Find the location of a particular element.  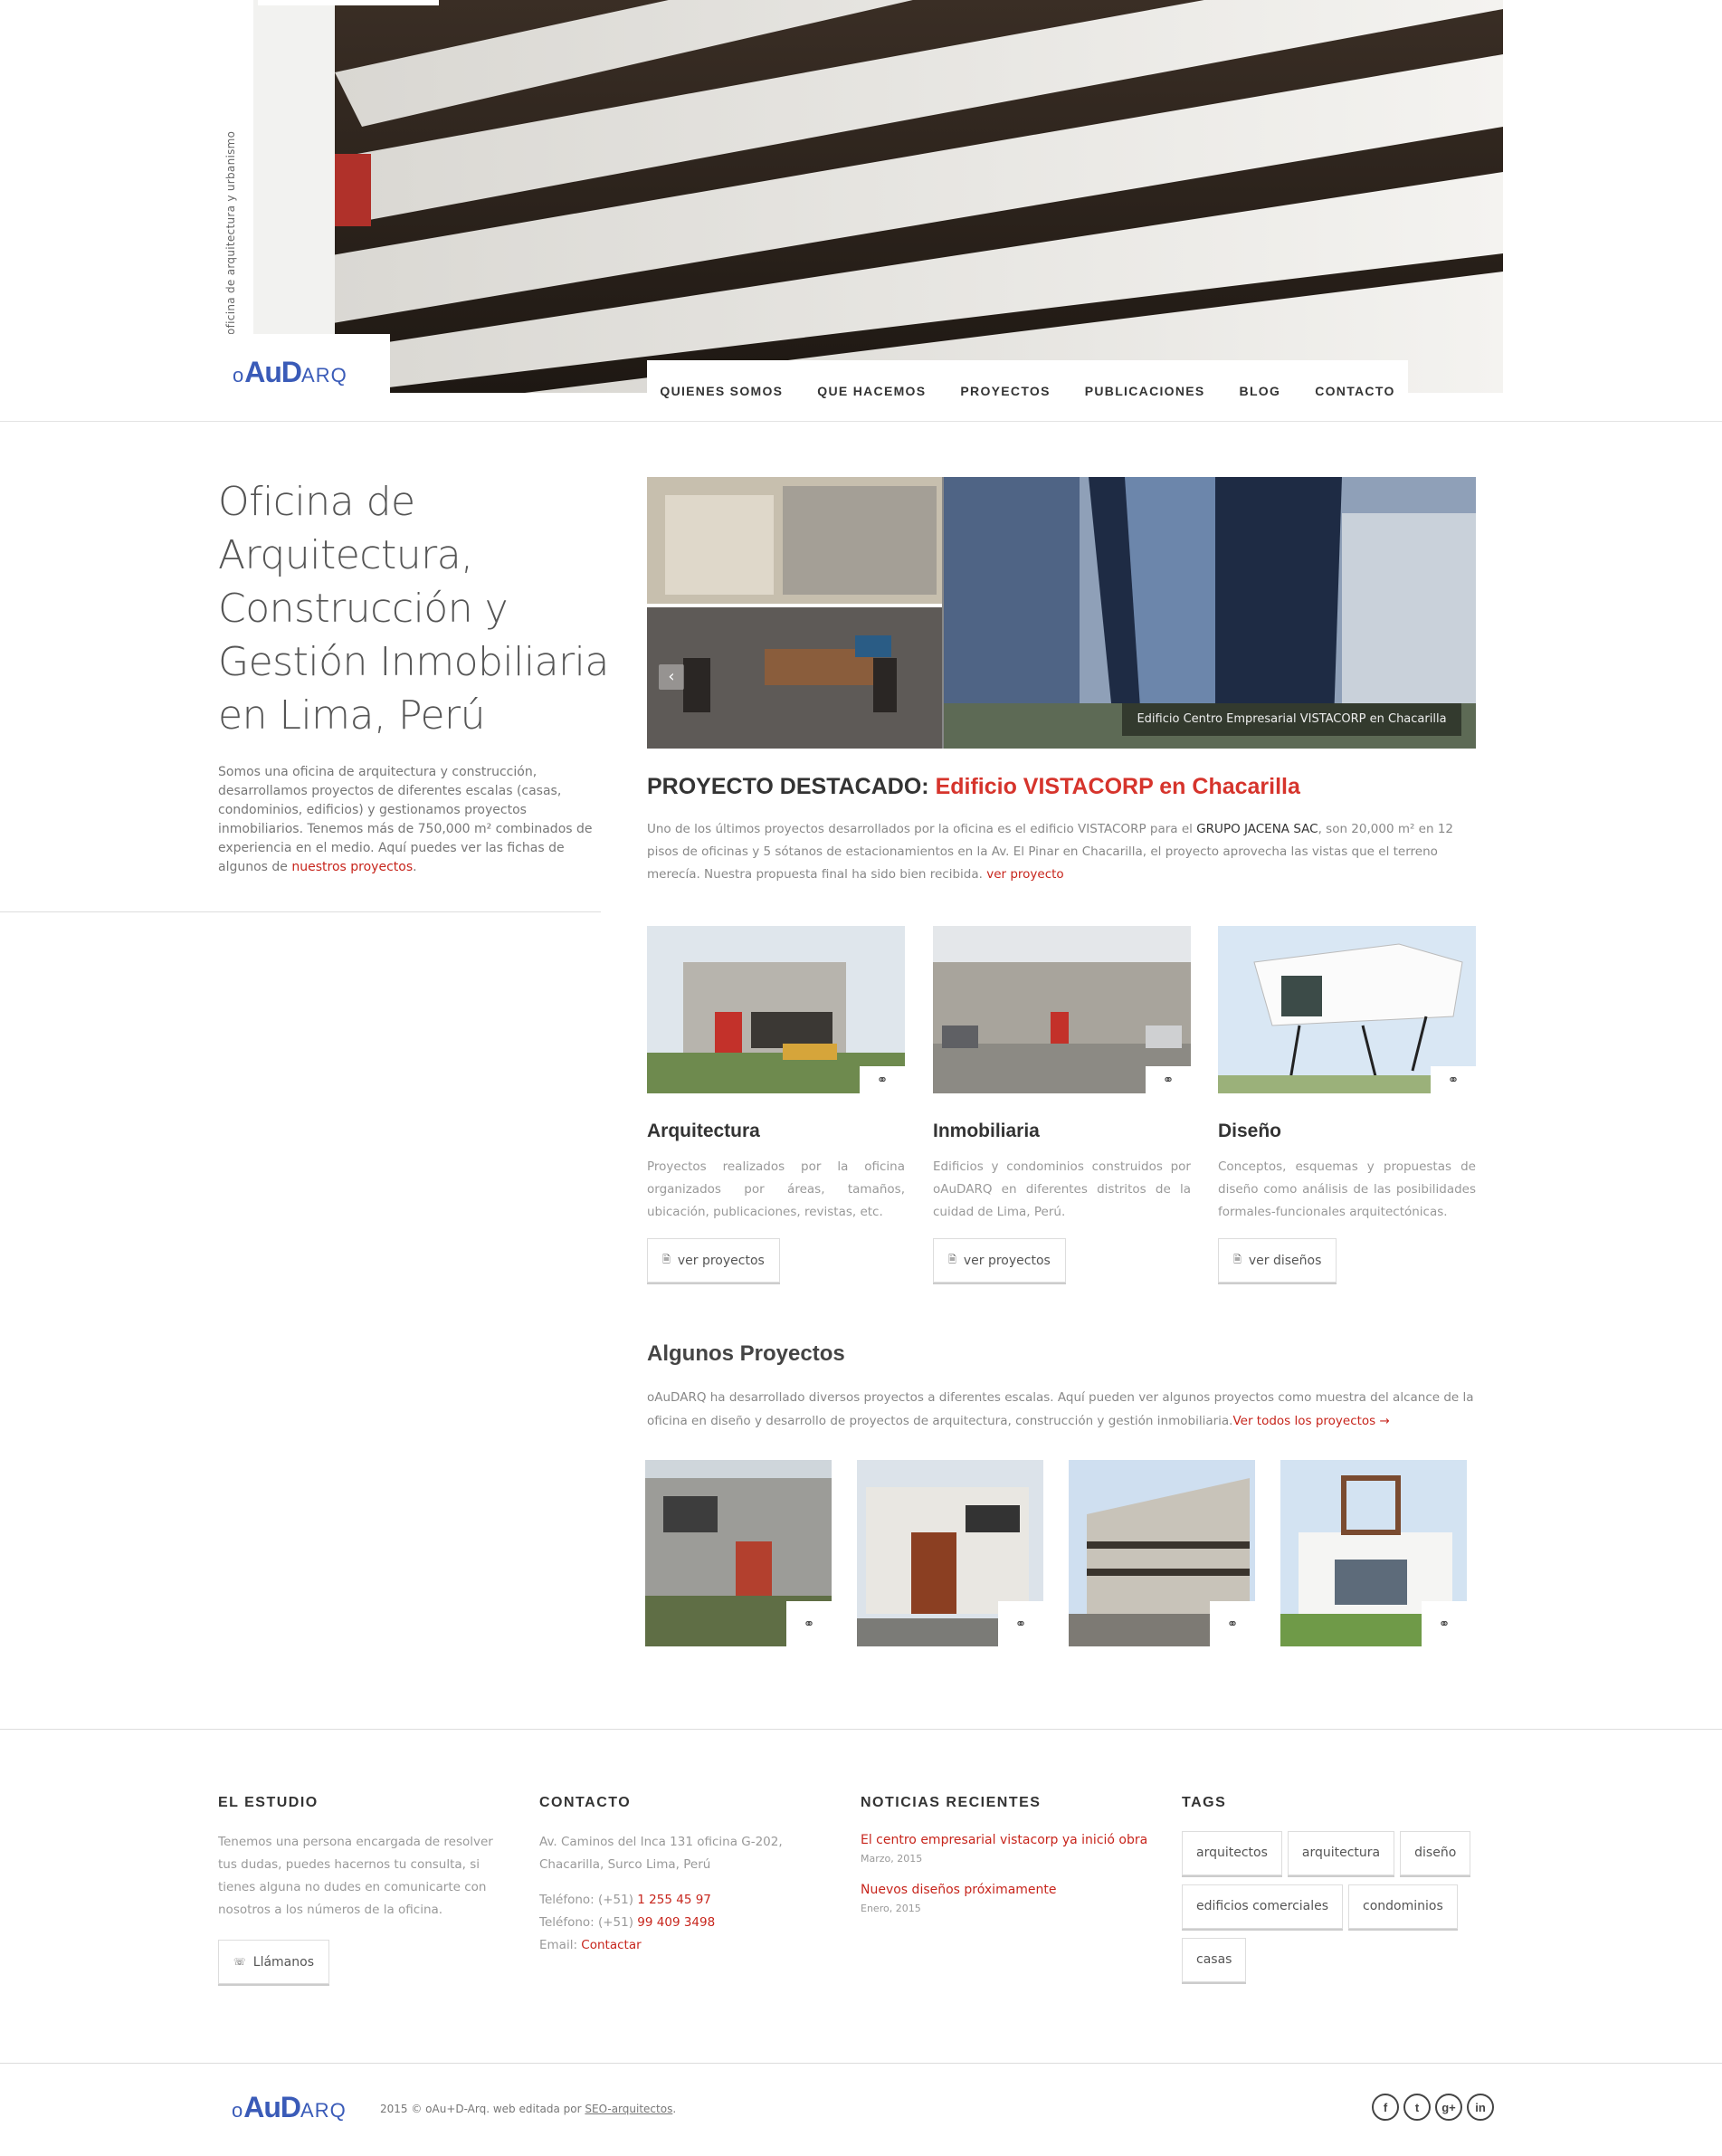

contact-email: Email: Contactar is located at coordinates (675, 1946).